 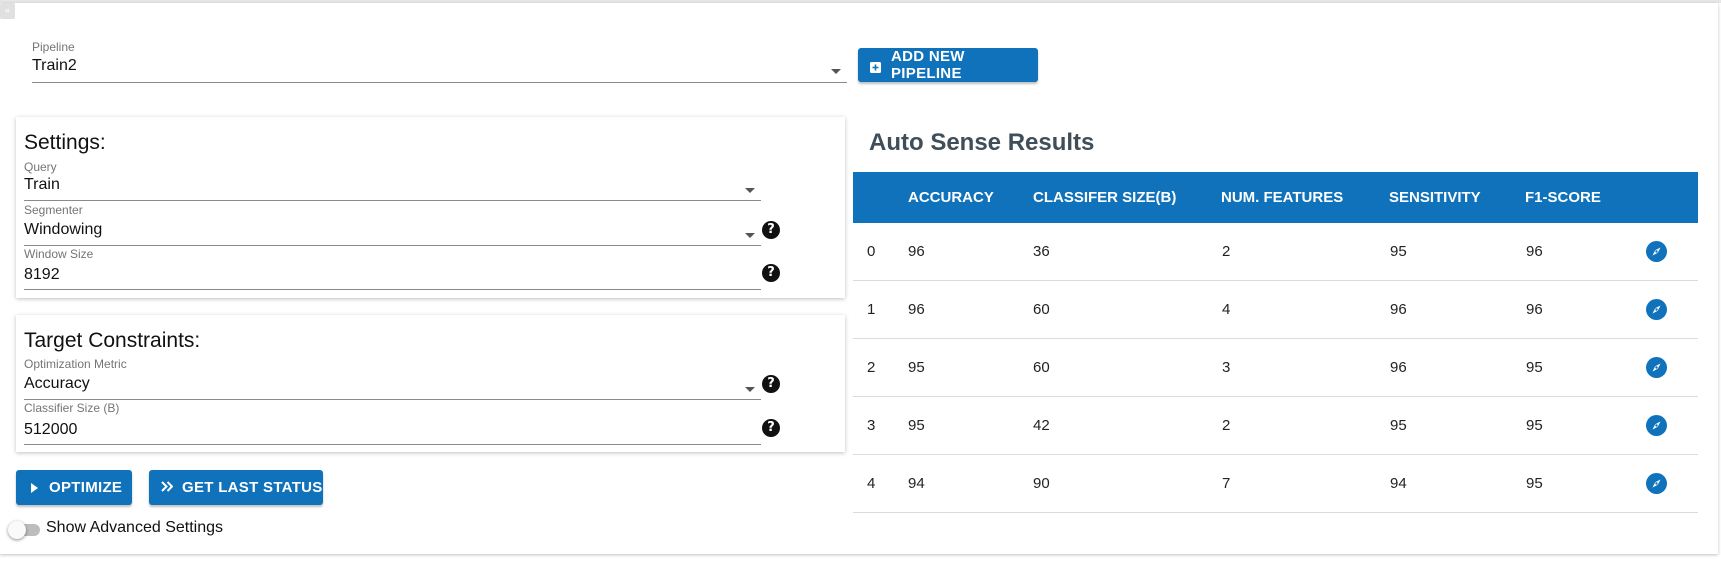 I want to click on optimize-button: OPTIMIZE, so click(x=74, y=487).